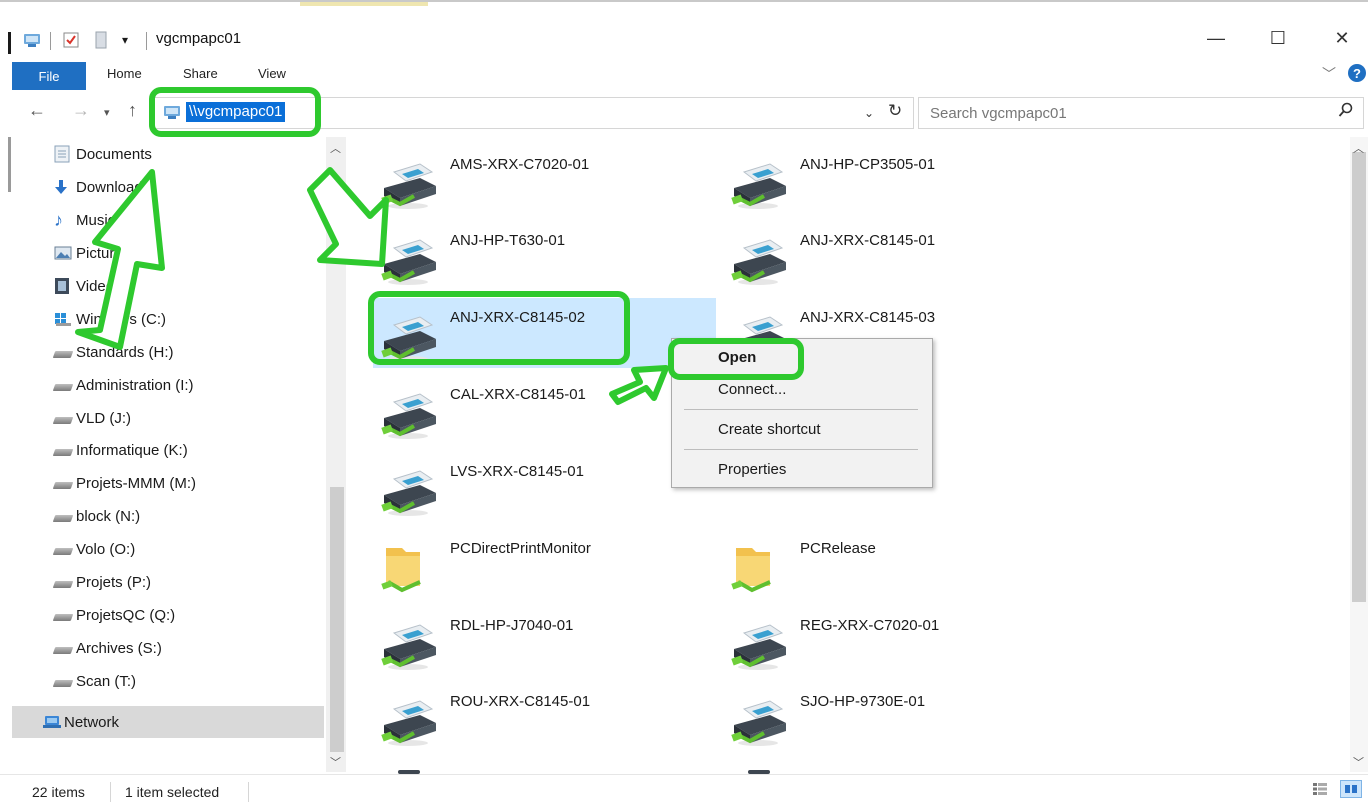  Describe the element at coordinates (53, 722) in the screenshot. I see `network-icon` at that location.